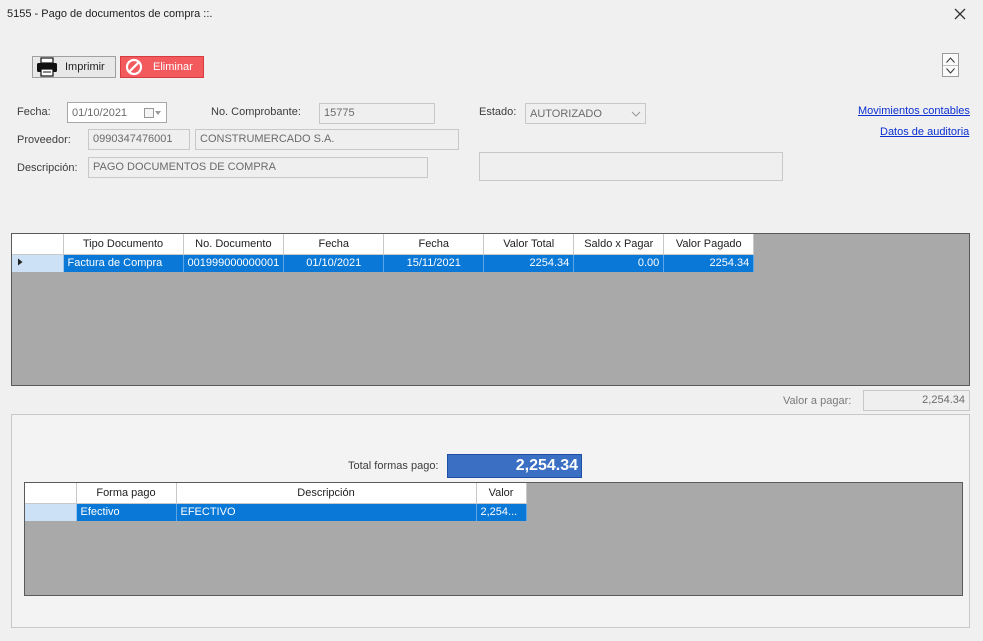  I want to click on formas-header-row: Forma pago Descripción Valor, so click(276, 493).